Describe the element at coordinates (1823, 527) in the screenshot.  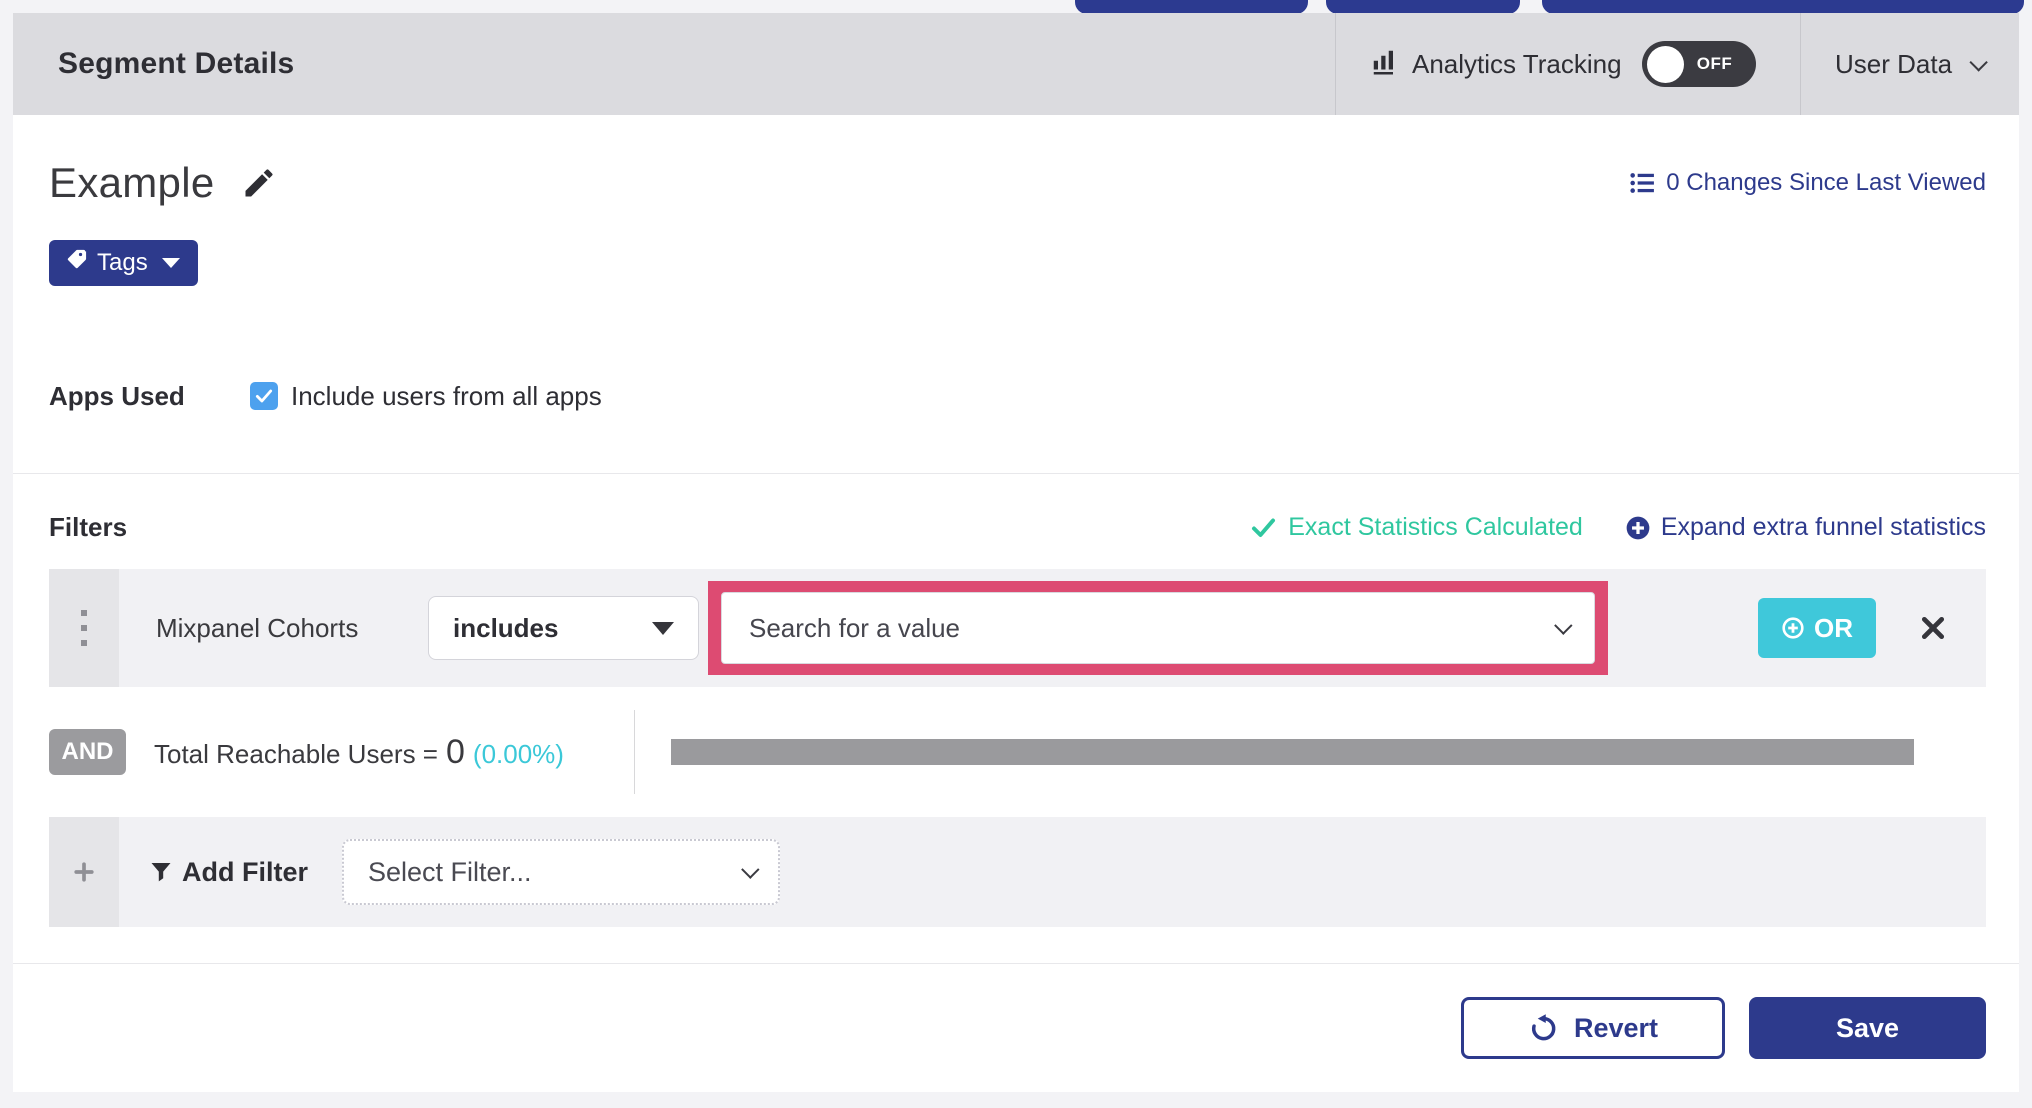
I see `expand-funnel-statistics-label: Expand extra funnel statistics` at that location.